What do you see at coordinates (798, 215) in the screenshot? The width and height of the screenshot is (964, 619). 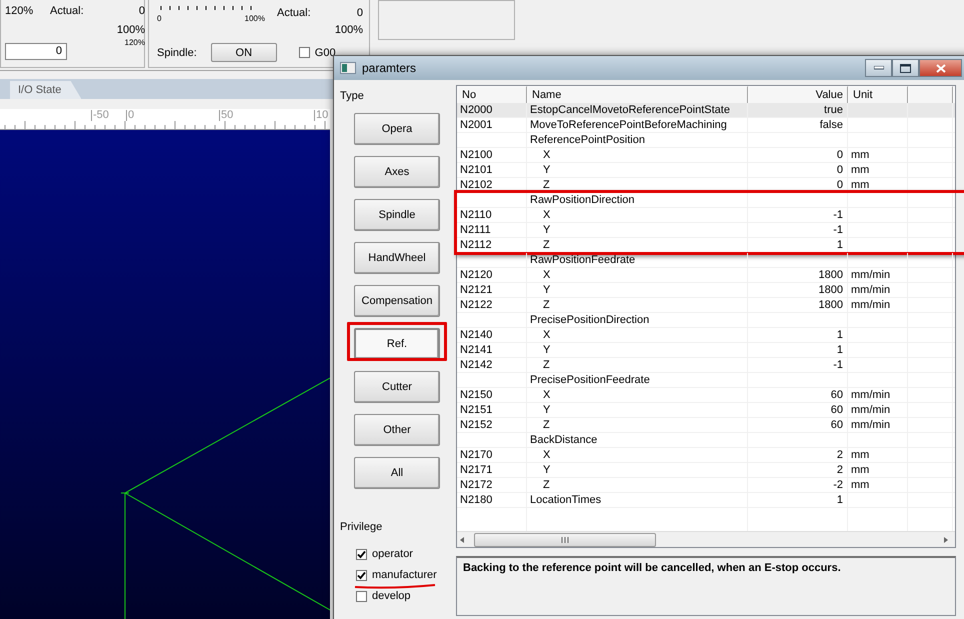 I see `table-cell: -1` at bounding box center [798, 215].